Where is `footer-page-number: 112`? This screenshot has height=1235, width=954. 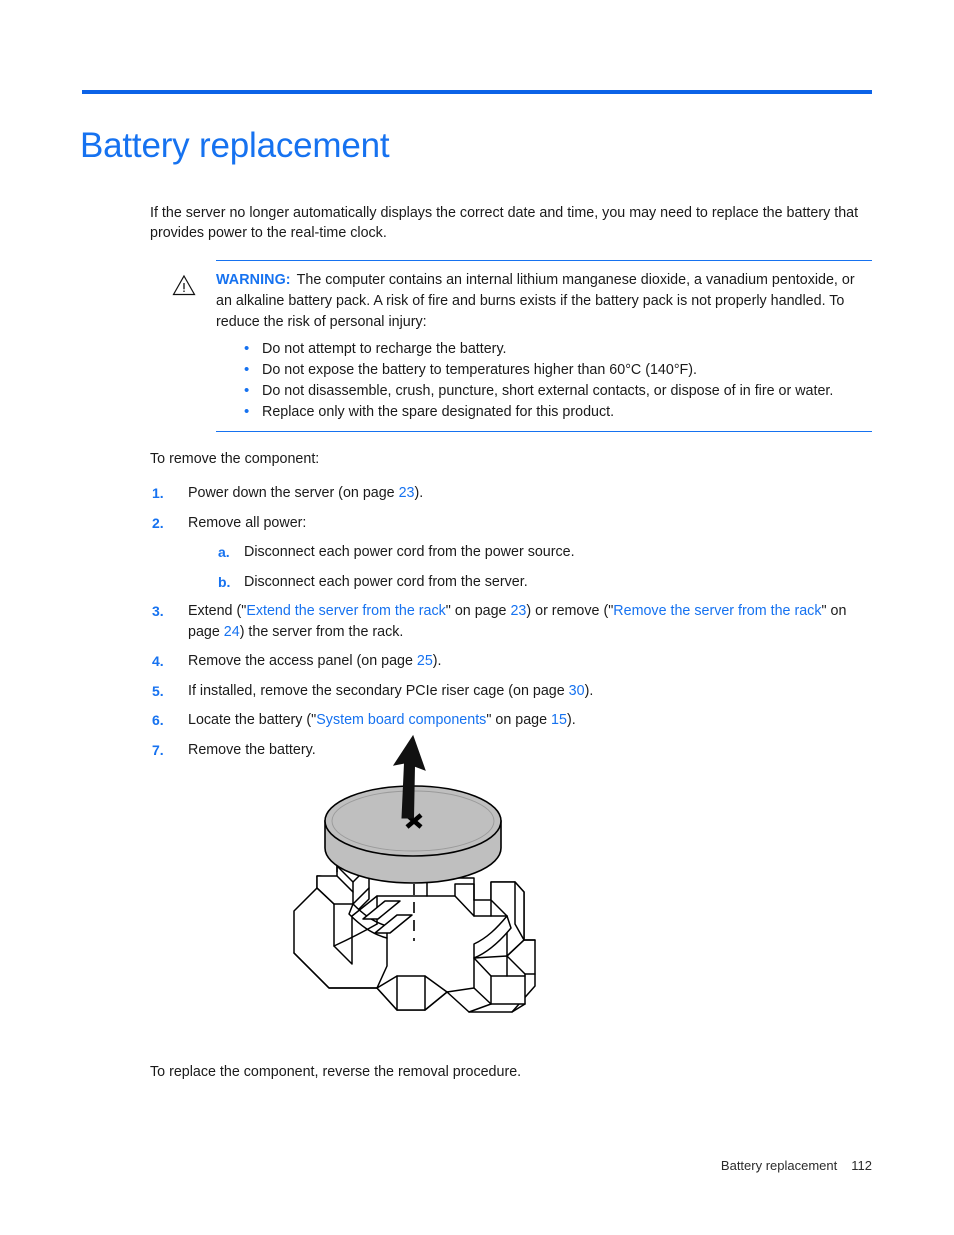
footer-page-number: 112 is located at coordinates (861, 1165).